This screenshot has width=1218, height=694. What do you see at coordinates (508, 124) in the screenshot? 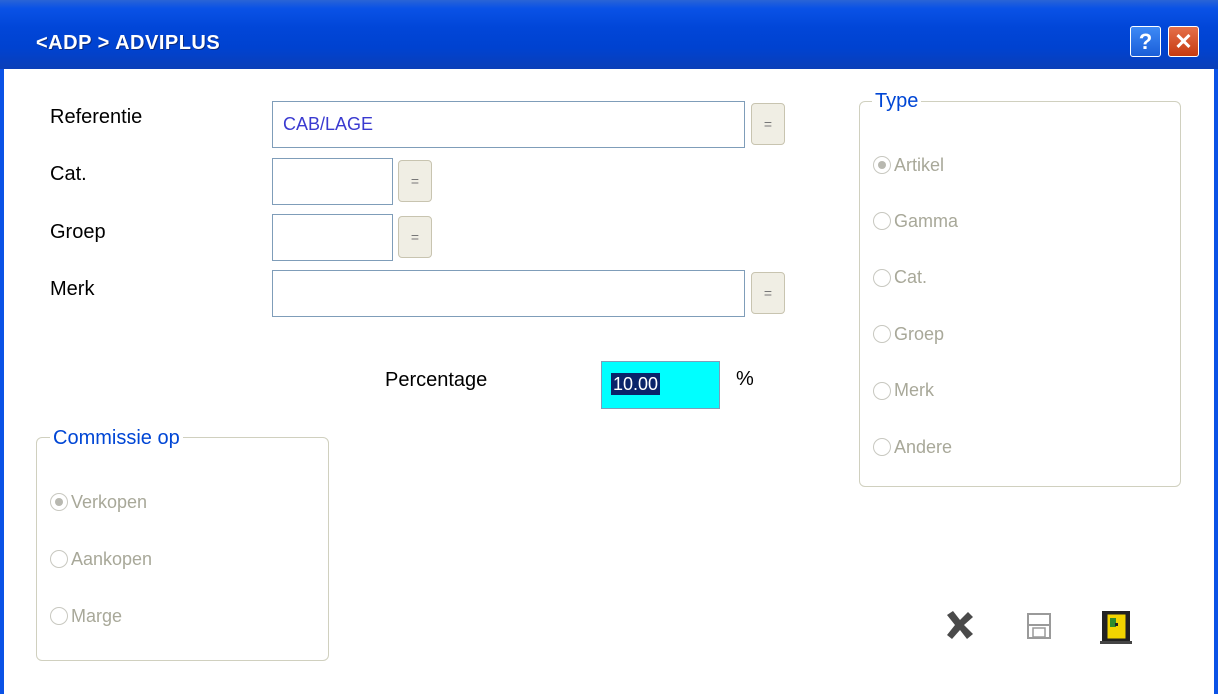
I see `referentie-input: CAB/LAGE` at bounding box center [508, 124].